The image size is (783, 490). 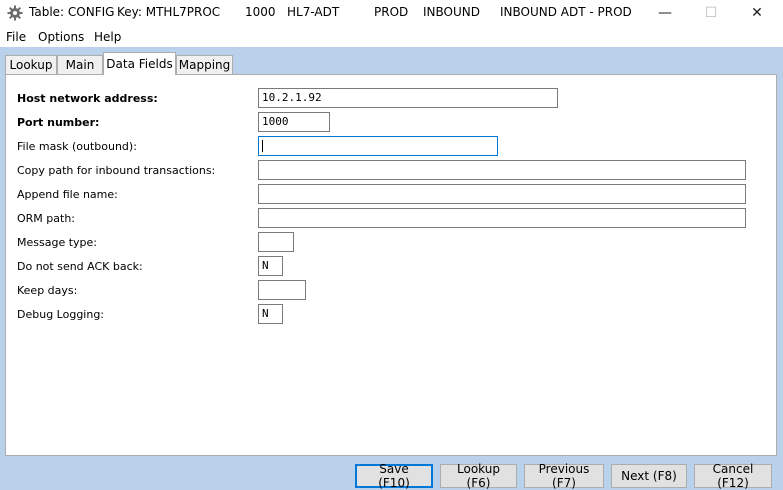 What do you see at coordinates (502, 170) in the screenshot?
I see `copy-path-input` at bounding box center [502, 170].